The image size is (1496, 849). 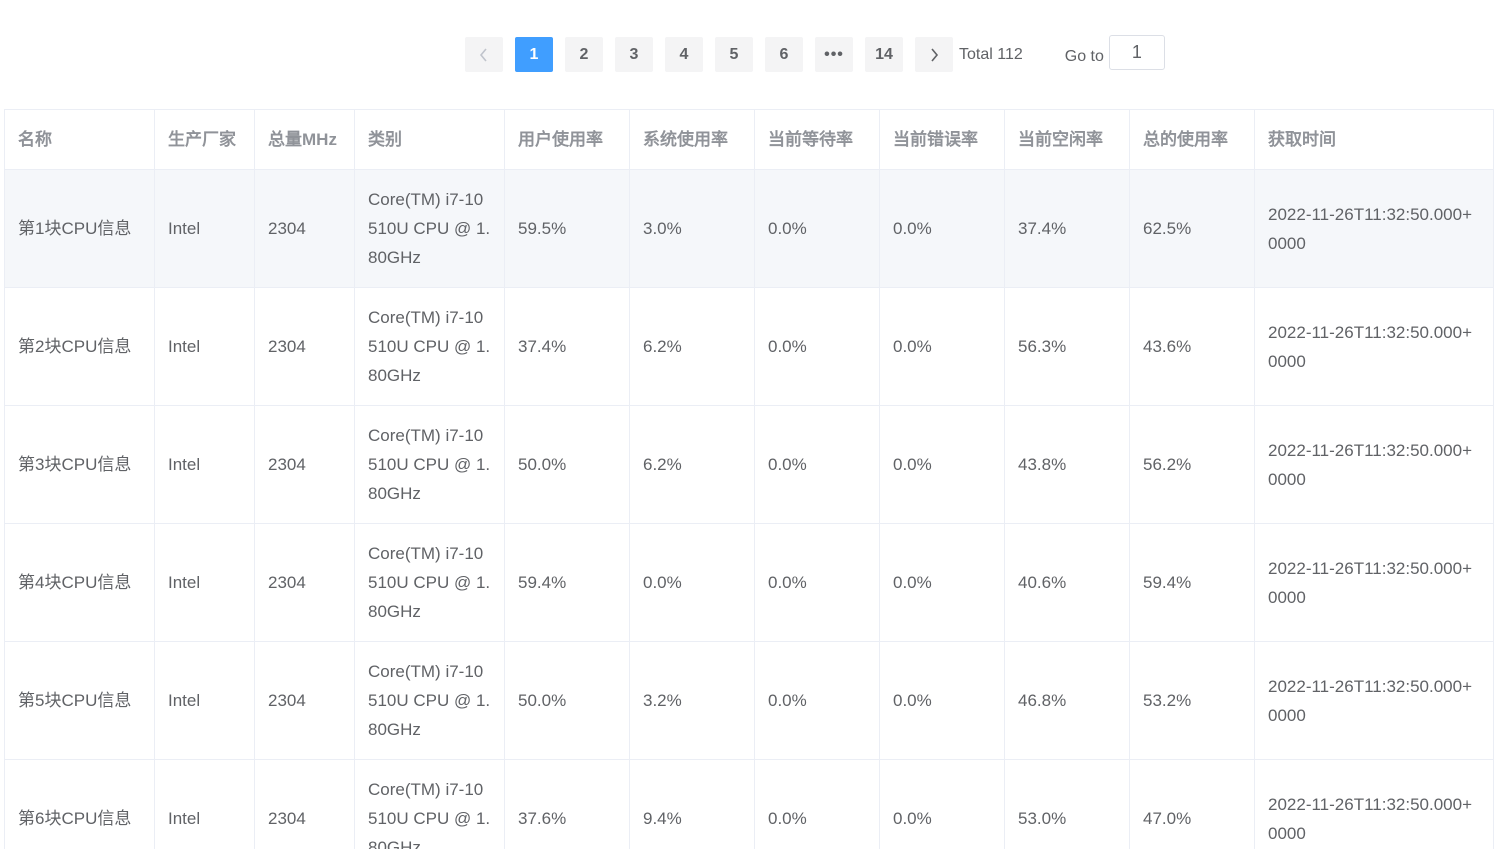 I want to click on cell-total-usage: 43.6%, so click(x=1192, y=346).